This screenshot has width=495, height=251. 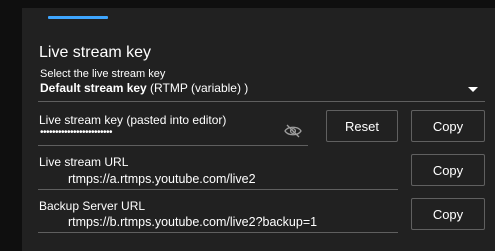 I want to click on stream-url-underline, so click(x=218, y=189).